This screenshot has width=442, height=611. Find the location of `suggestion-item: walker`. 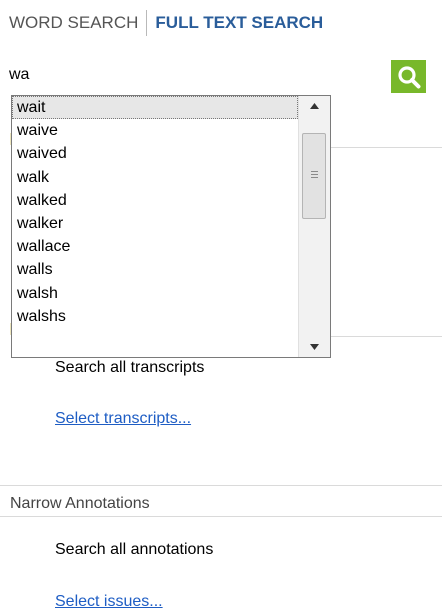

suggestion-item: walker is located at coordinates (155, 223).